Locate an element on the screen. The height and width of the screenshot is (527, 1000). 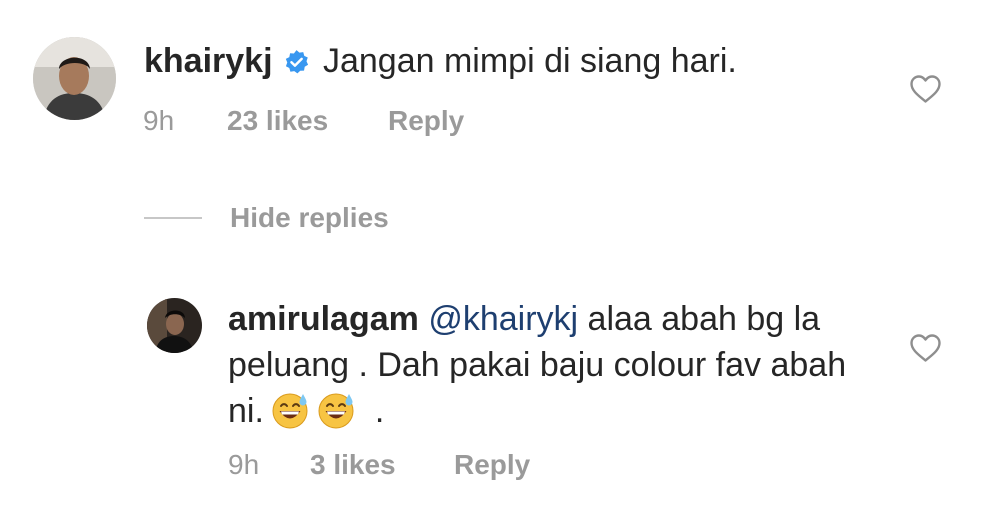
comment-likes-link: 23 likes is located at coordinates (307, 121).